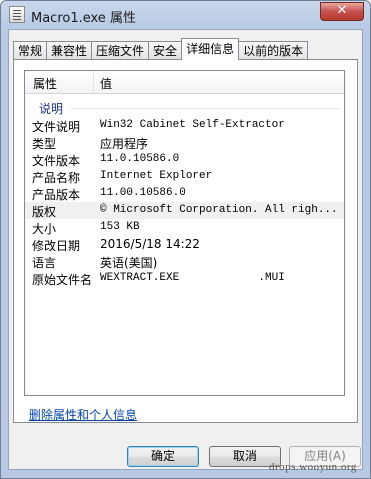 The image size is (371, 479). I want to click on close-icon: ✕, so click(342, 10).